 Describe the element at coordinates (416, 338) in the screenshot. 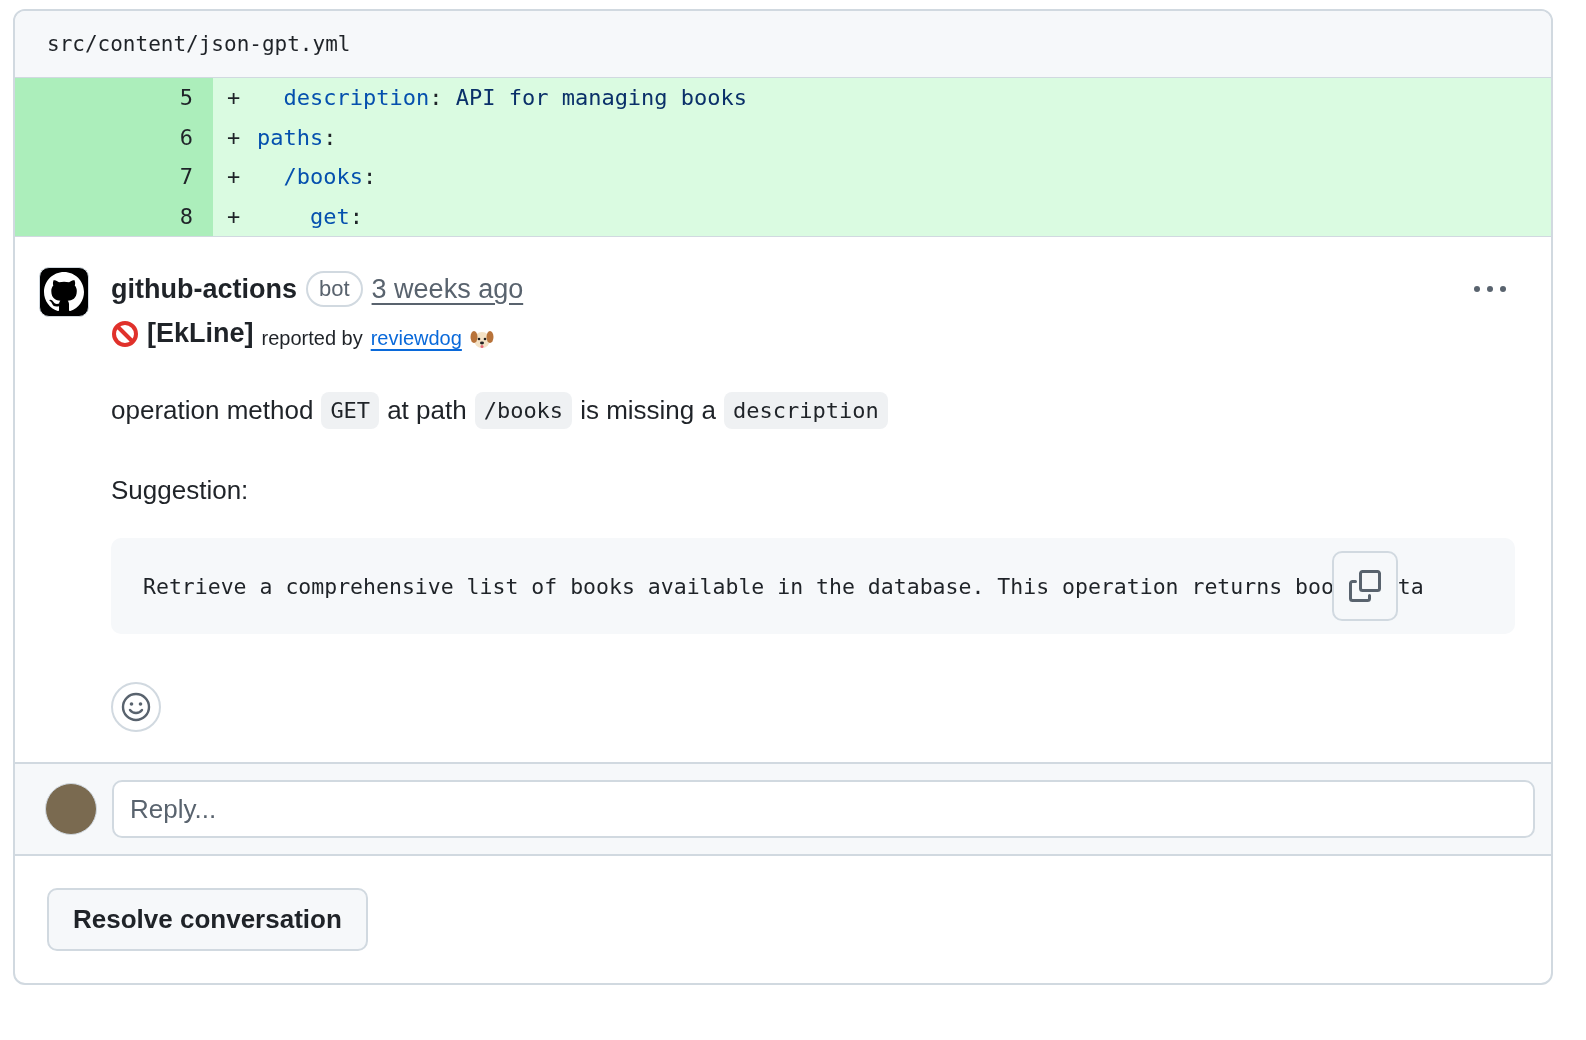

I see `reporter-link: reviewdog` at that location.